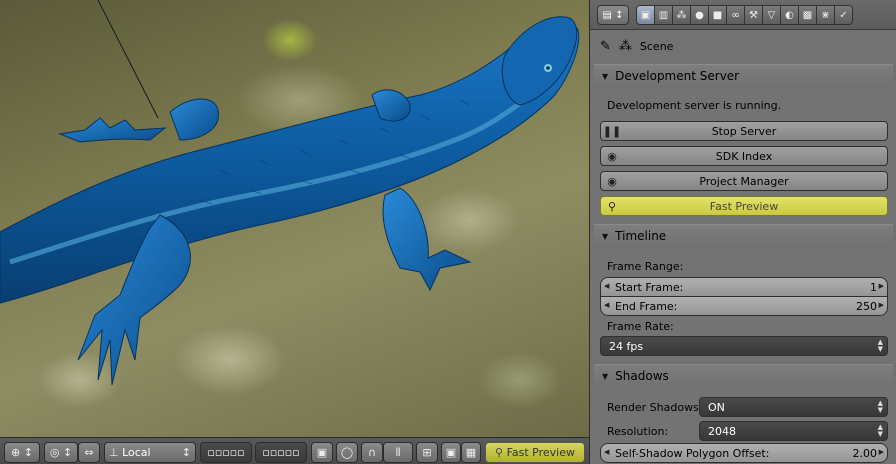 The image size is (896, 464). Describe the element at coordinates (649, 287) in the screenshot. I see `start-frame-label: Start Frame:` at that location.